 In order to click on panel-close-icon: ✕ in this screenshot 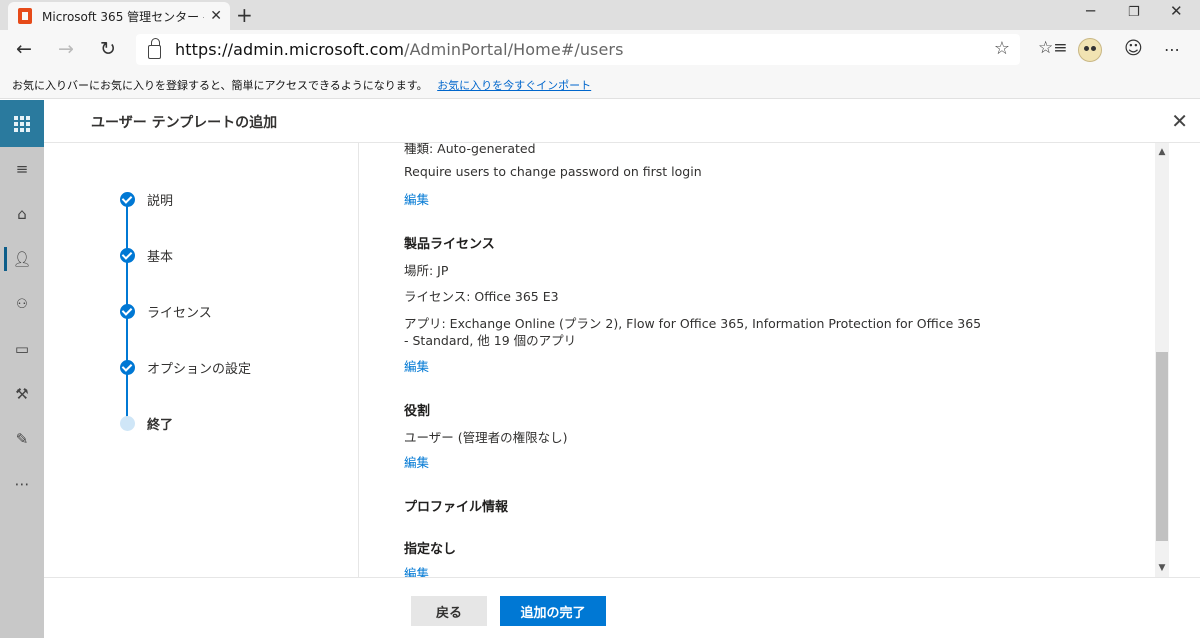, I will do `click(1179, 121)`.